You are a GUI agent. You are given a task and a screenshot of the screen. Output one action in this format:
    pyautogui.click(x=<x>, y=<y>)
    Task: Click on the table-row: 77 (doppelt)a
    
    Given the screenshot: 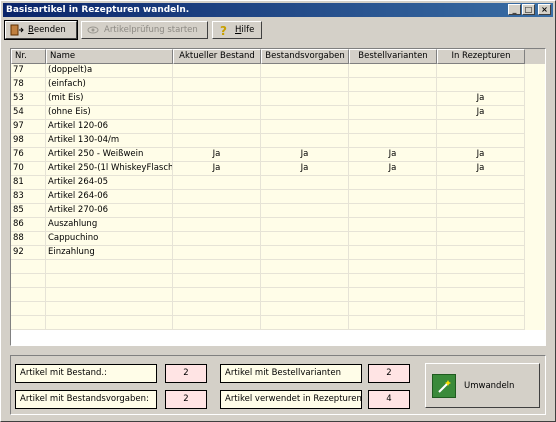 What is the action you would take?
    pyautogui.click(x=278, y=71)
    